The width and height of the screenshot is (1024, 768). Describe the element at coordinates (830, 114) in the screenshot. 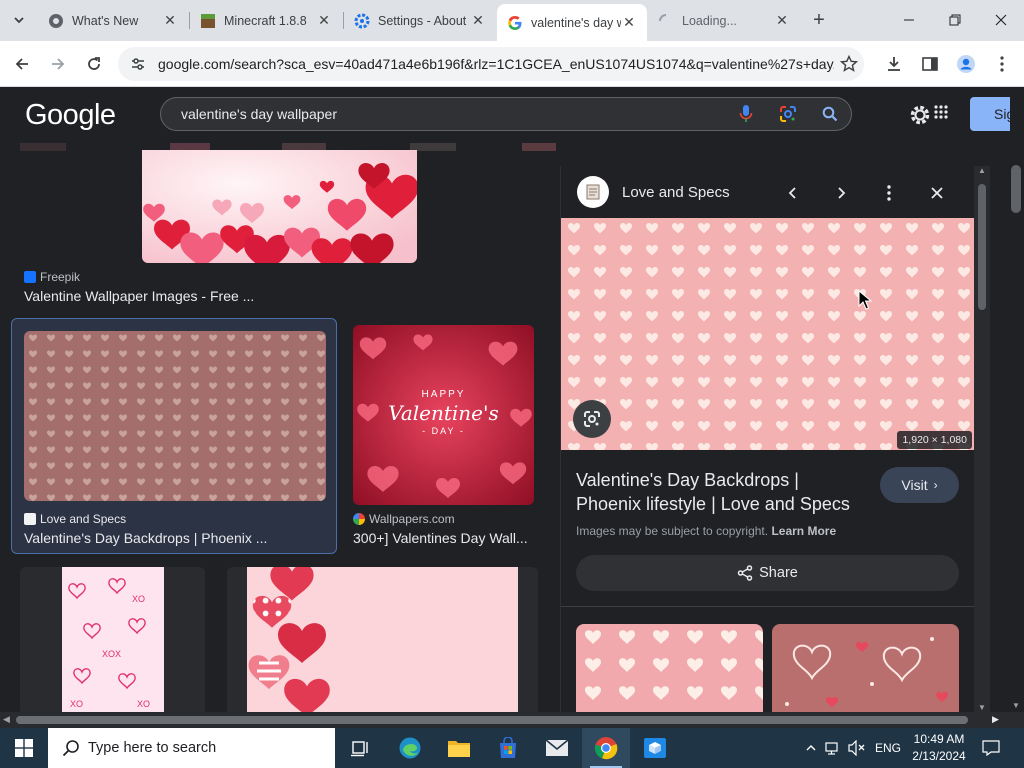

I see `search-submit-button` at that location.